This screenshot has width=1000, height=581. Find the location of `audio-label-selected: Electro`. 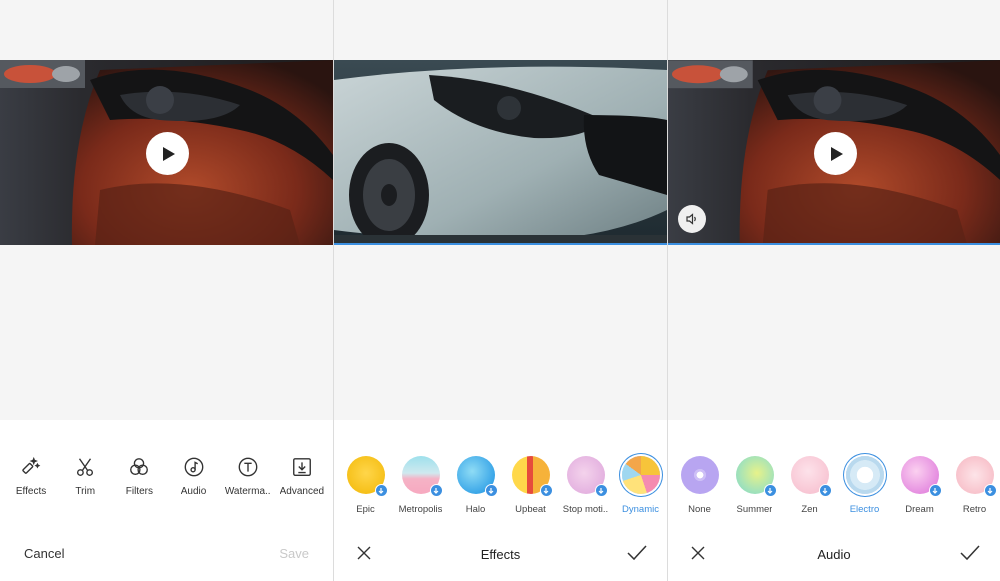

audio-label-selected: Electro is located at coordinates (864, 509).